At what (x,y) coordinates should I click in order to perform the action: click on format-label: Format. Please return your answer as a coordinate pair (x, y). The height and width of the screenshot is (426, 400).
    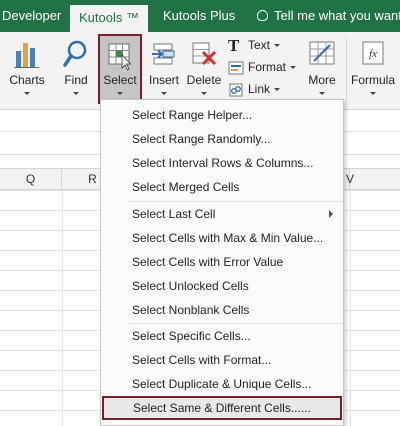
    Looking at the image, I should click on (267, 67).